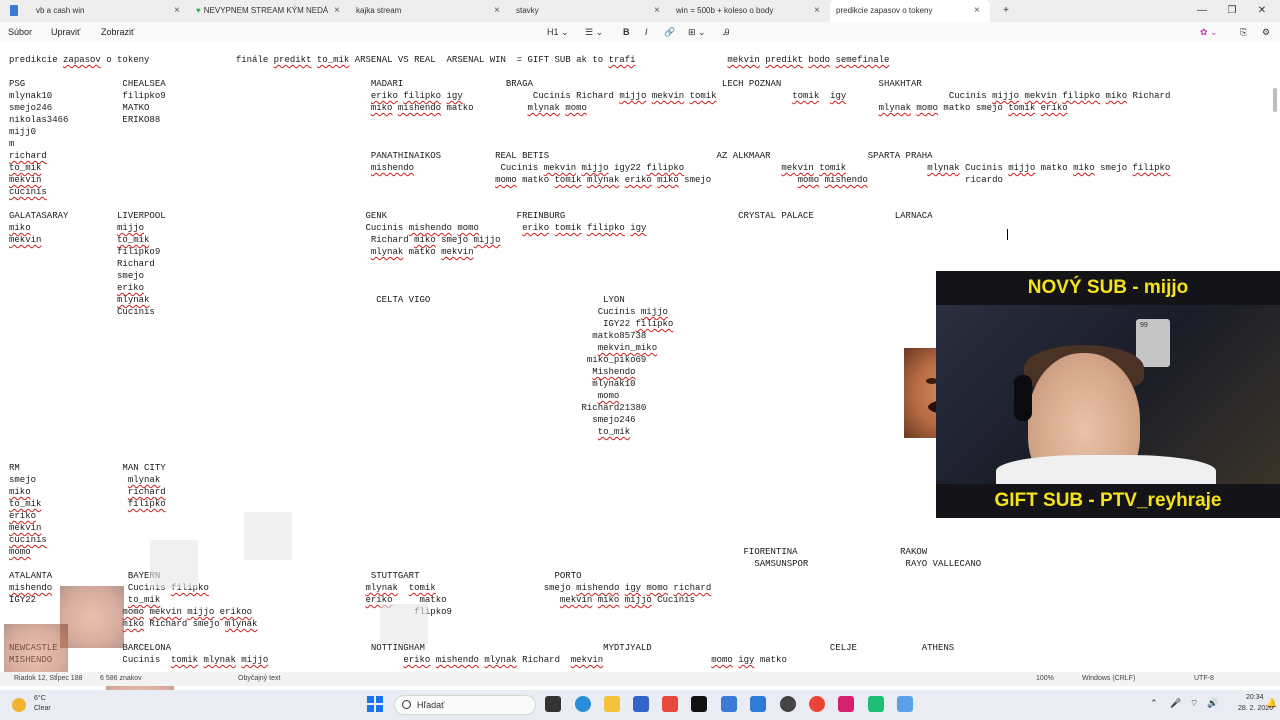  I want to click on tab-label: predikcie zapasov o tokeny, so click(884, 10).